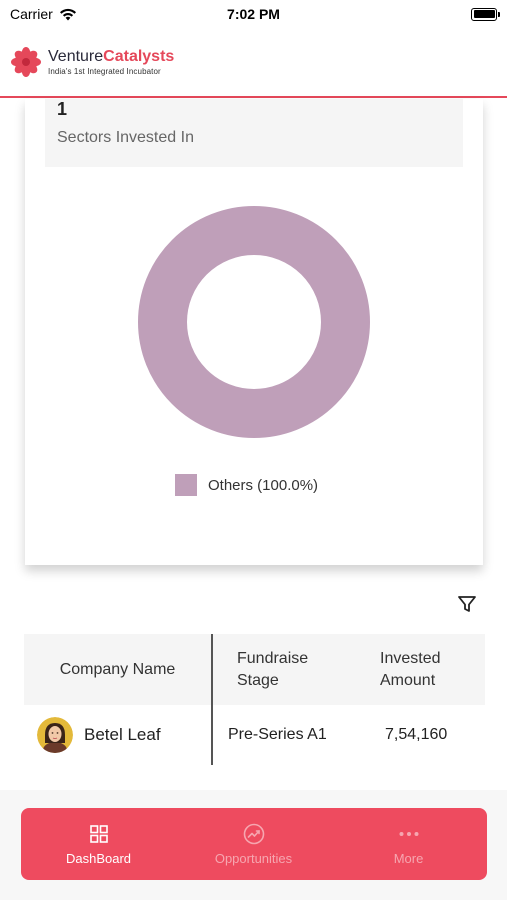 This screenshot has height=900, width=507. I want to click on avatar, so click(55, 735).